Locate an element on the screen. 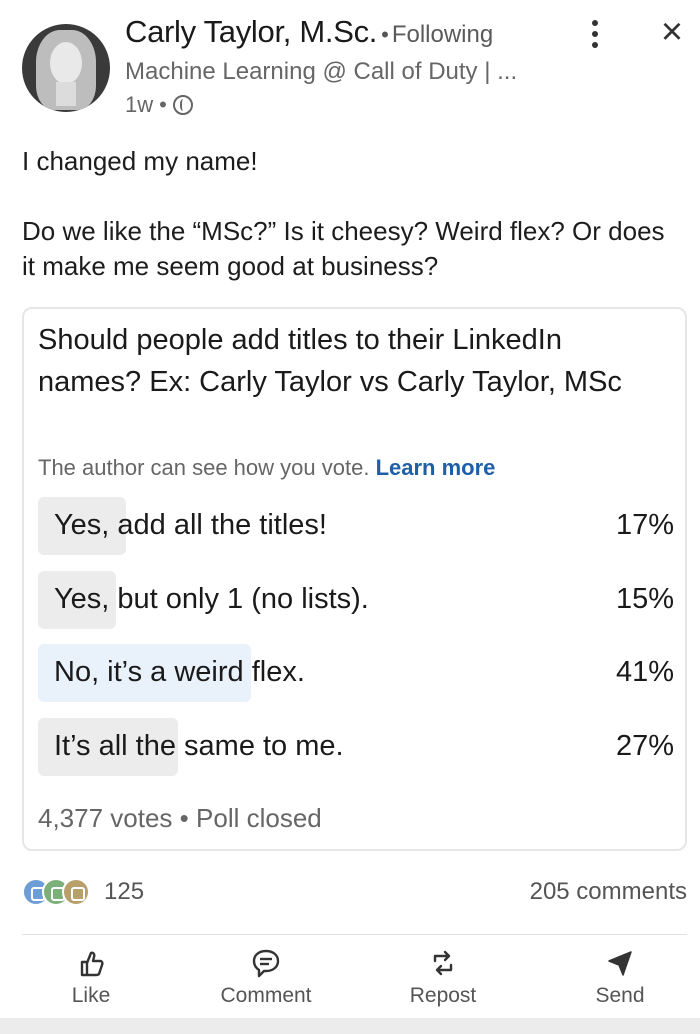  comment-icon is located at coordinates (266, 963).